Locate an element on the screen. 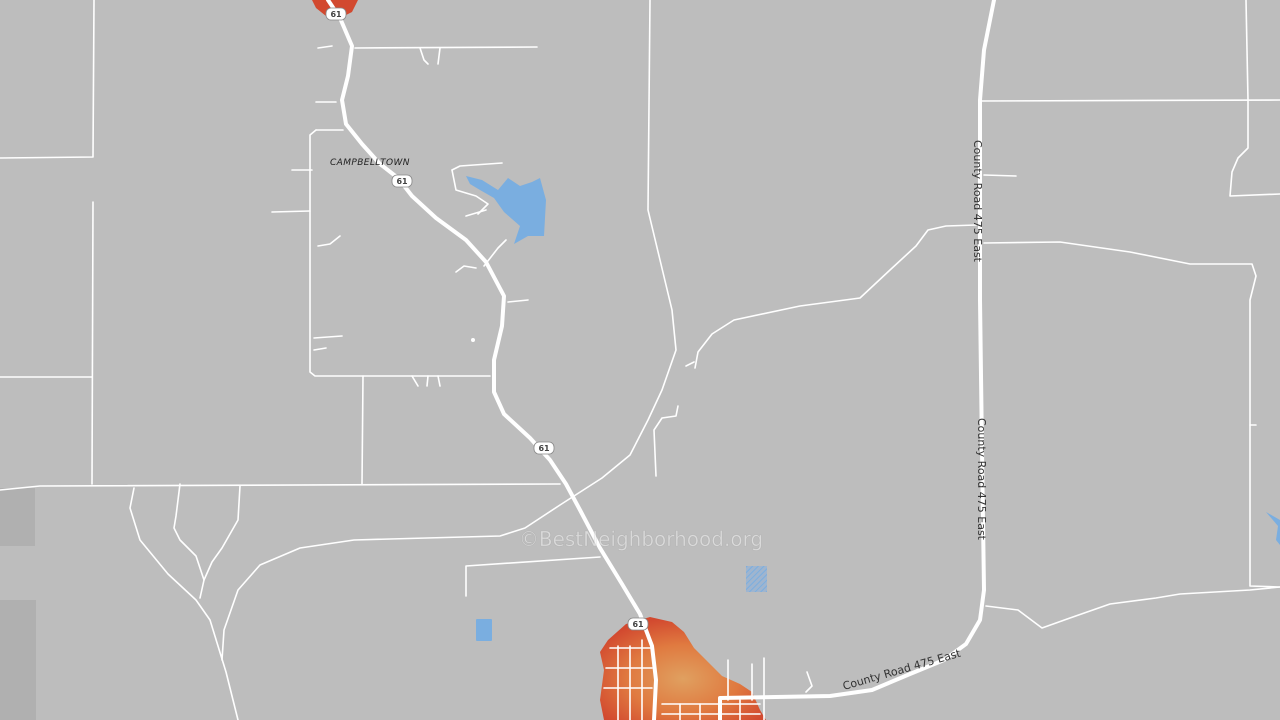 The height and width of the screenshot is (720, 1280). place-label-campbelltown: CAMPBELLTOWN is located at coordinates (370, 163).